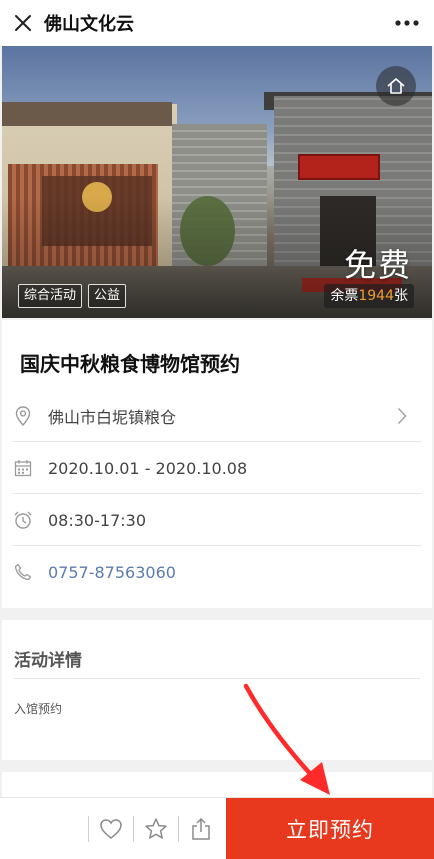 Image resolution: width=434 pixels, height=859 pixels. I want to click on calendar-icon, so click(23, 468).